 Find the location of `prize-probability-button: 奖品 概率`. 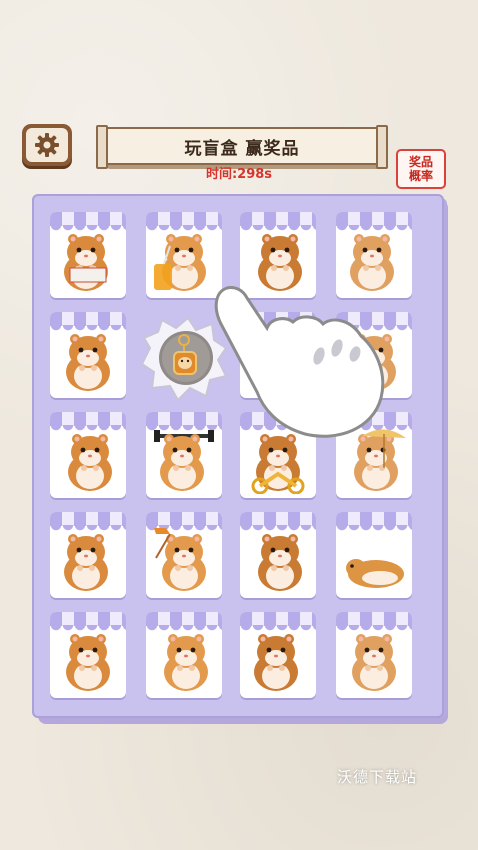

prize-probability-button: 奖品 概率 is located at coordinates (421, 169).